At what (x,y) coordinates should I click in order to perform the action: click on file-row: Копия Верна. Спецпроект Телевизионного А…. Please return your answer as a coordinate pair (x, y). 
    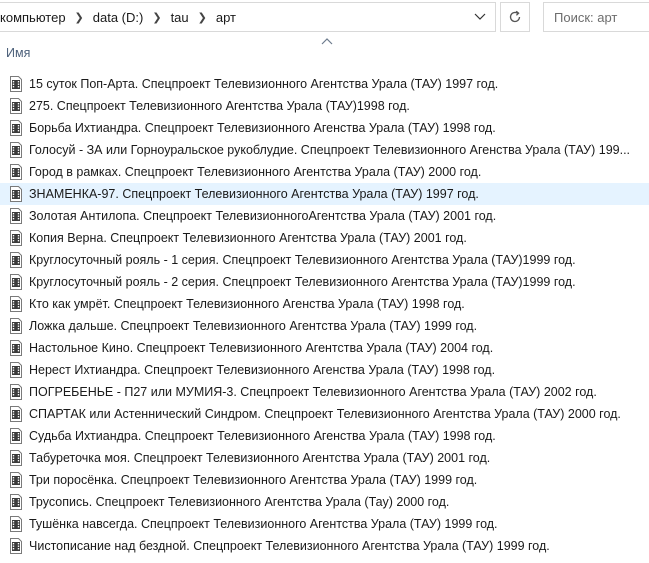
    Looking at the image, I should click on (324, 238).